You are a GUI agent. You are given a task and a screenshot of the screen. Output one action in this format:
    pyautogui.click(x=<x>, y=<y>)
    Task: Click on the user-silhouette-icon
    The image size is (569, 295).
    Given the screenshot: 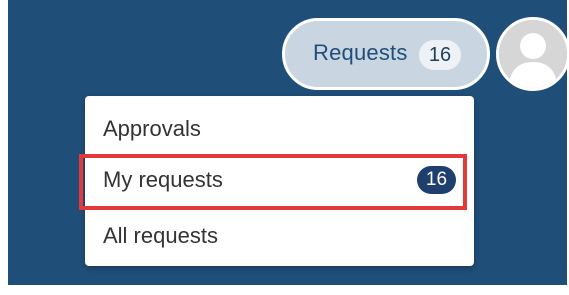 What is the action you would take?
    pyautogui.click(x=533, y=54)
    